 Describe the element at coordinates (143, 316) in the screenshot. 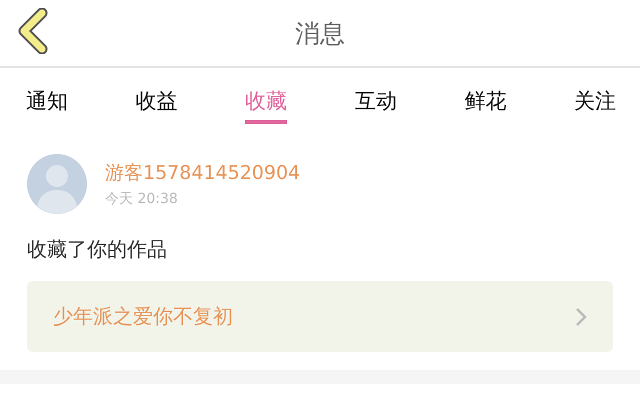

I see `work-title: 少年派之爱你不复初` at that location.